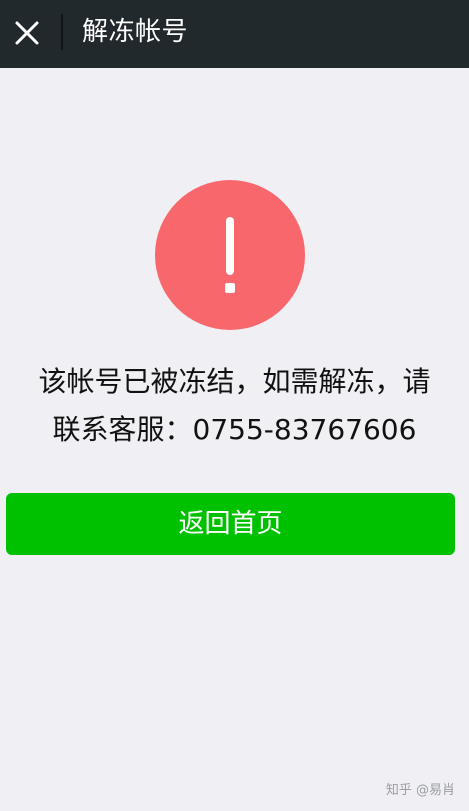  I want to click on message-line-2: 联系客服：0755-83767606, so click(234, 429).